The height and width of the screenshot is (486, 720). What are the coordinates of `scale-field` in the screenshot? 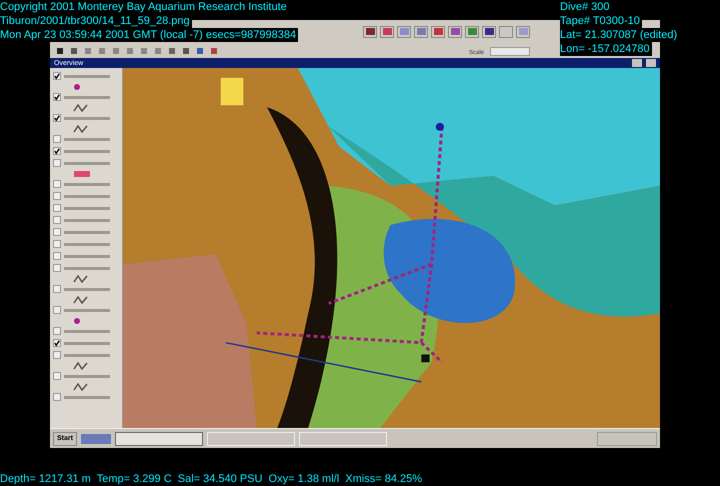 It's located at (510, 51).